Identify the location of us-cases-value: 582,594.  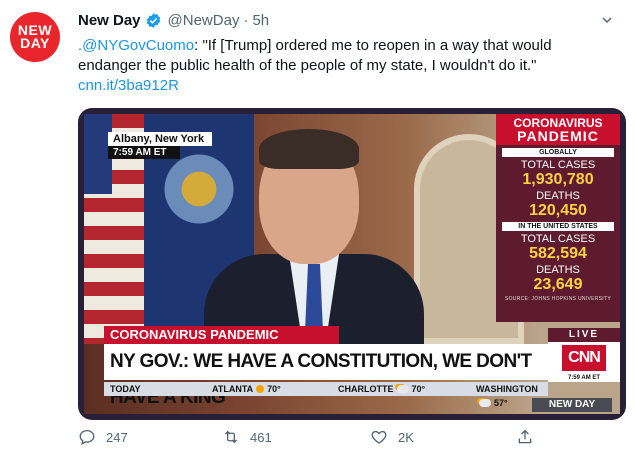
(558, 253).